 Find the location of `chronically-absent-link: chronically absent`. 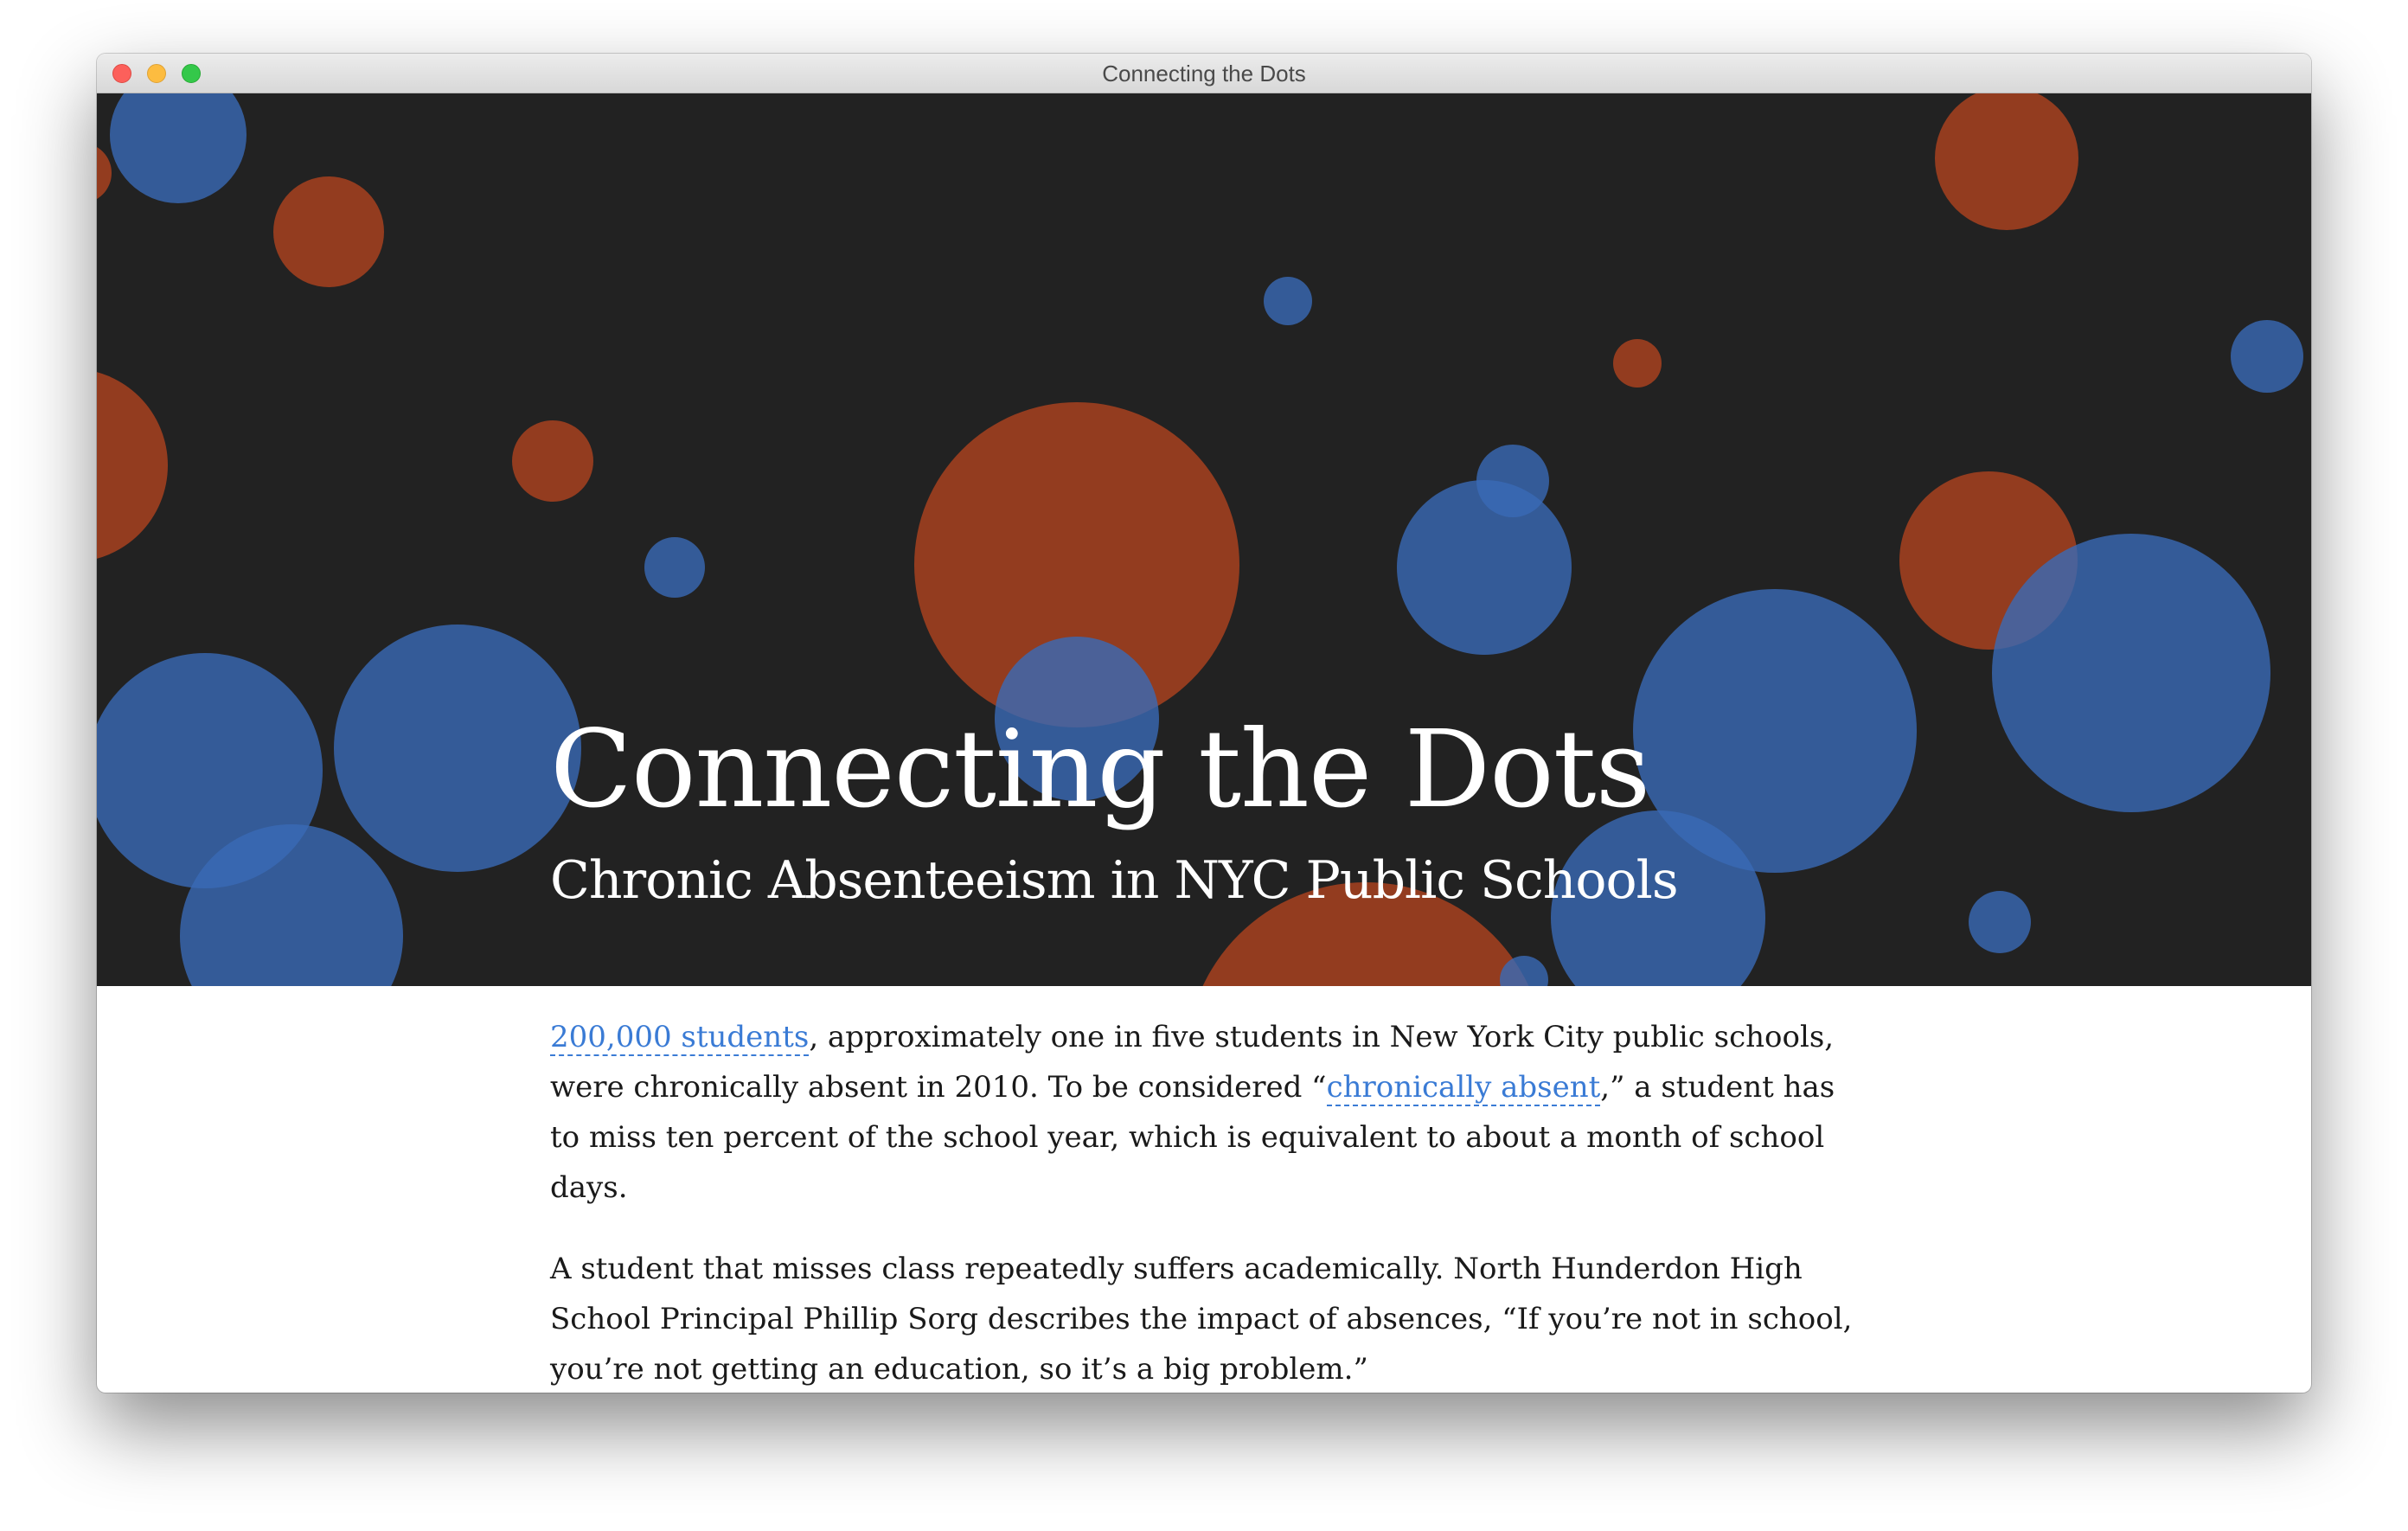

chronically-absent-link: chronically absent is located at coordinates (1463, 1088).